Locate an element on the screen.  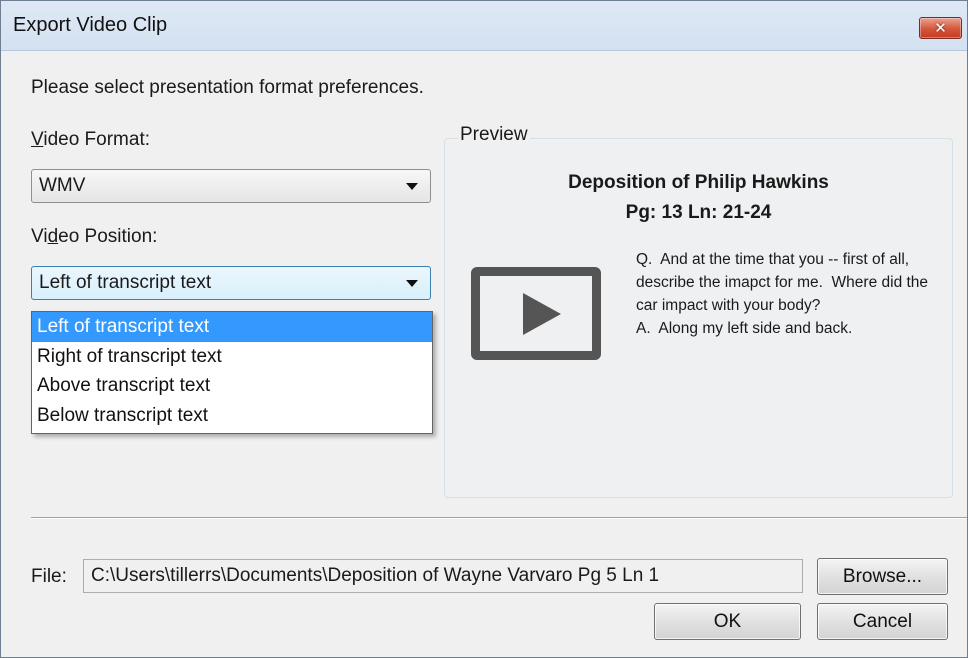
play-triangle is located at coordinates (542, 314).